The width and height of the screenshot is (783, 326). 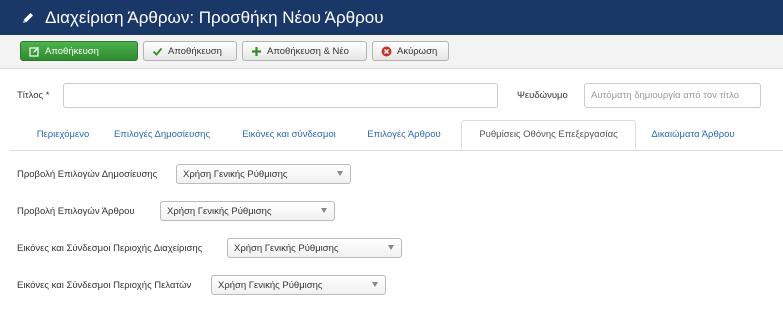 What do you see at coordinates (219, 211) in the screenshot?
I see `select-article-options-value: Χρήση Γενικής Ρύθμισης` at bounding box center [219, 211].